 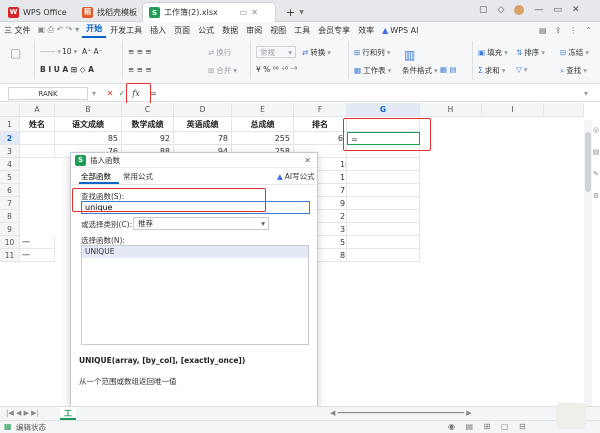 I want to click on cell: 92, so click(x=148, y=138).